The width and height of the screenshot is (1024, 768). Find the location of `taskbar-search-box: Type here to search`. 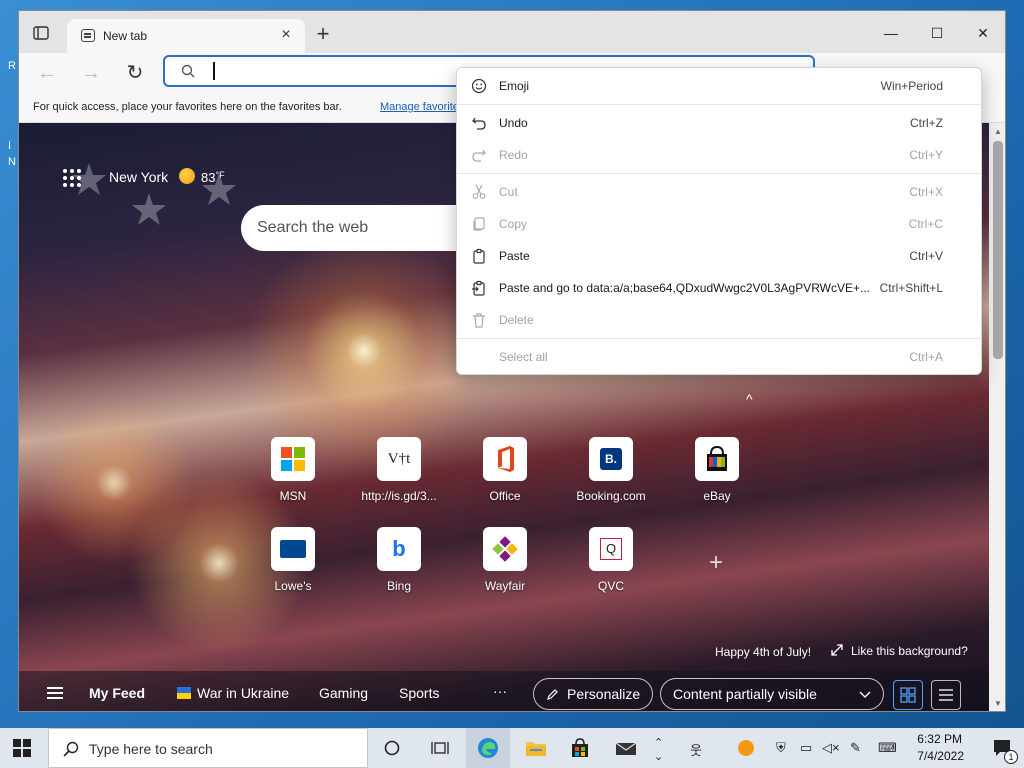

taskbar-search-box: Type here to search is located at coordinates (208, 748).